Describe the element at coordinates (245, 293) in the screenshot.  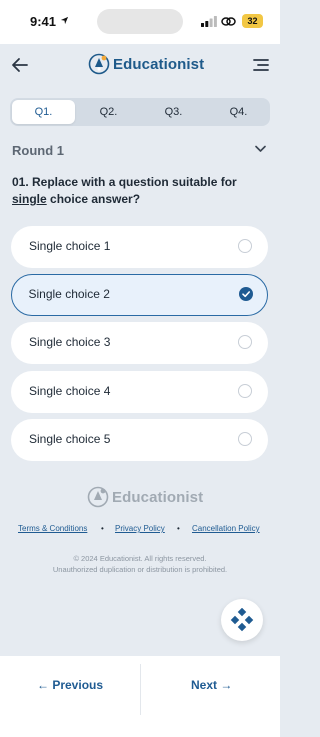
I see `radio-checked-icon` at that location.